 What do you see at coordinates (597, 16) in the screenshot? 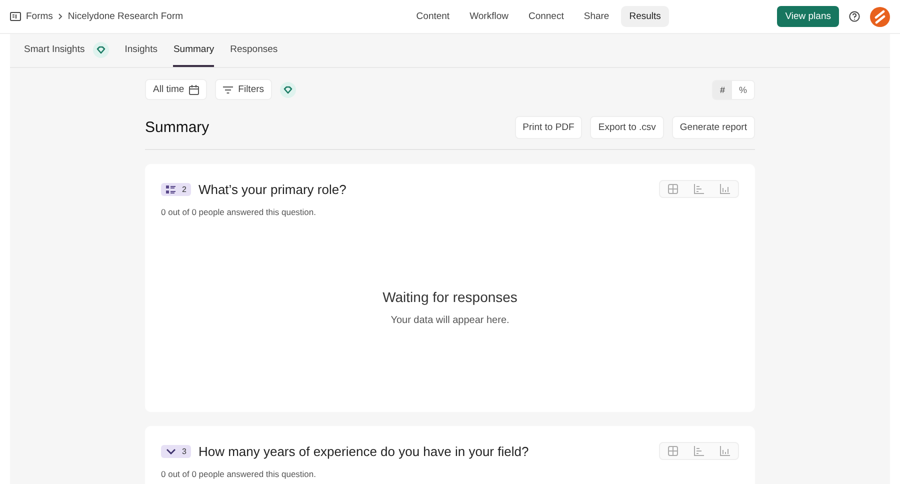
I see `nav-tab: Share` at bounding box center [597, 16].